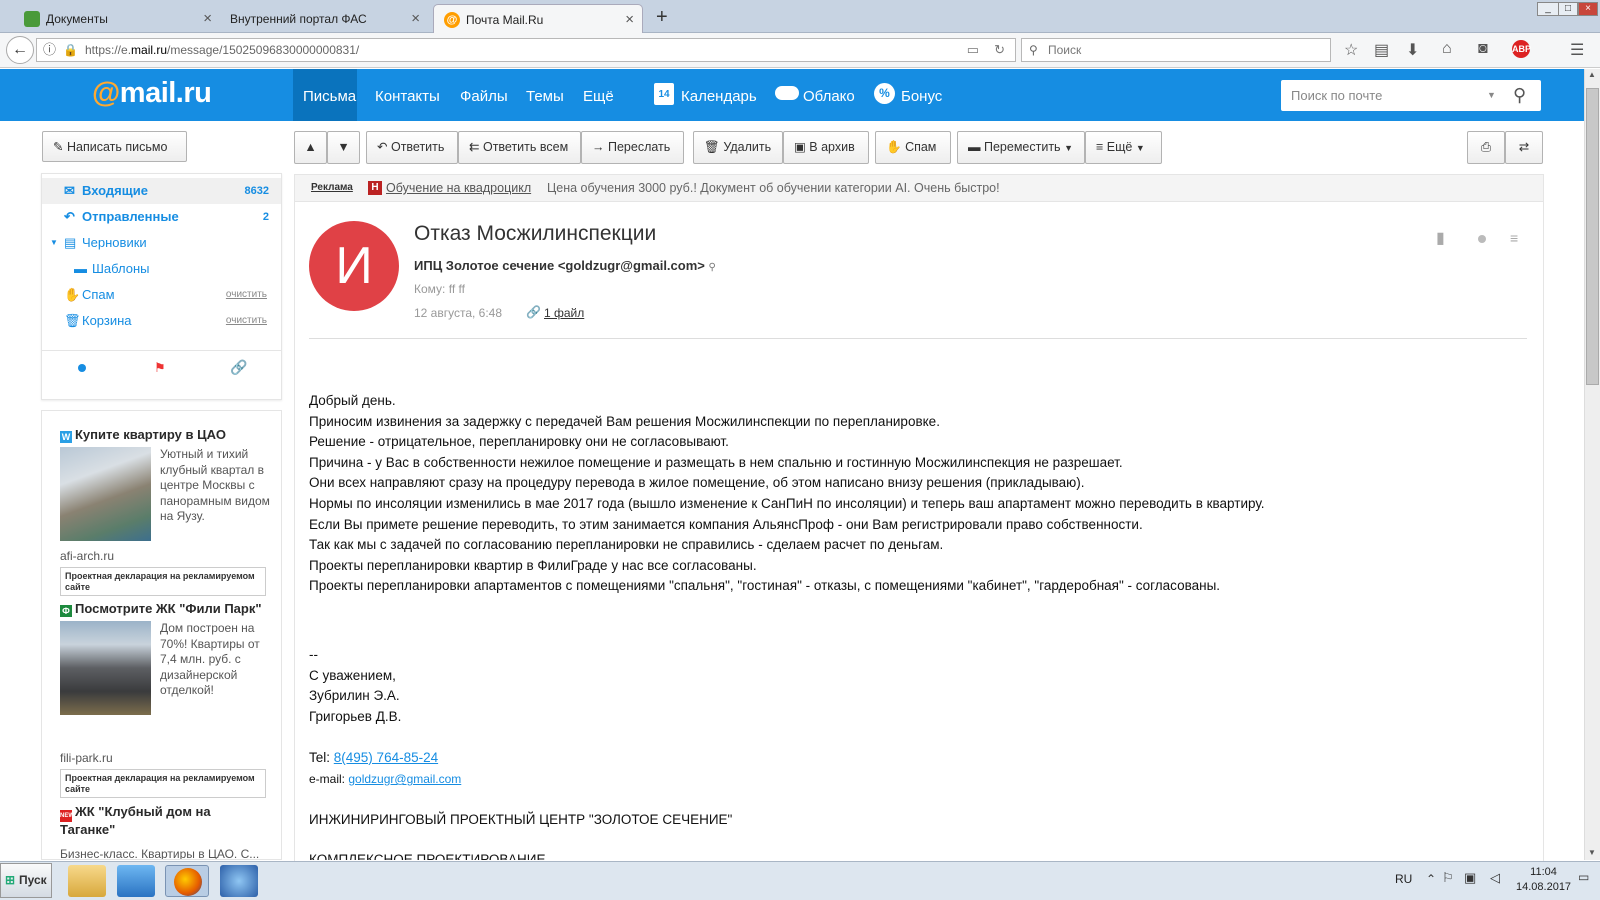 The width and height of the screenshot is (1600, 900). Describe the element at coordinates (404, 779) in the screenshot. I see `email-link: goldzugr@gmail.com` at that location.